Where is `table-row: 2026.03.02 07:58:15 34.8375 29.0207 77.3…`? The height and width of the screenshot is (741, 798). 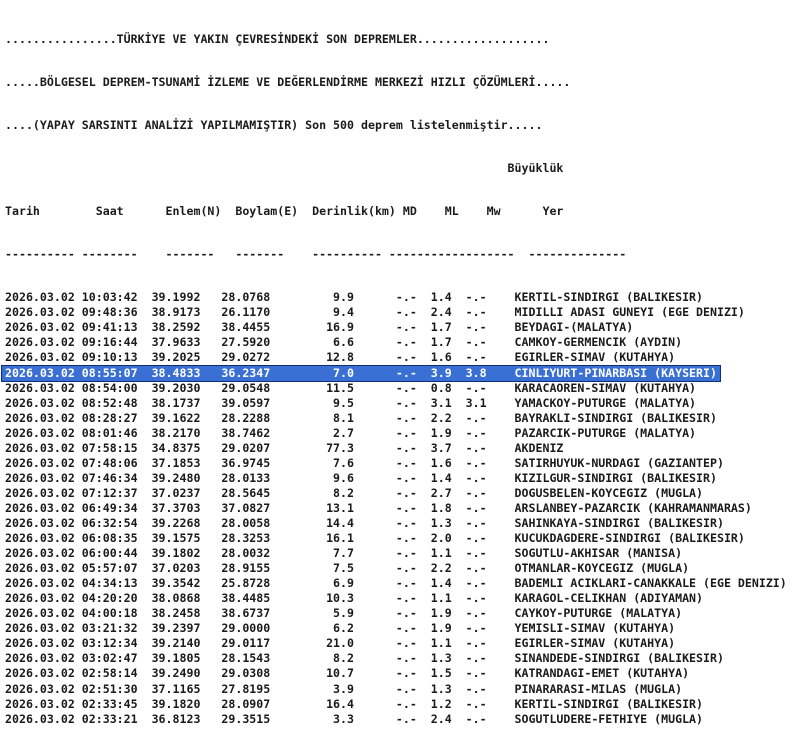 table-row: 2026.03.02 07:58:15 34.8375 29.0207 77.3… is located at coordinates (396, 448).